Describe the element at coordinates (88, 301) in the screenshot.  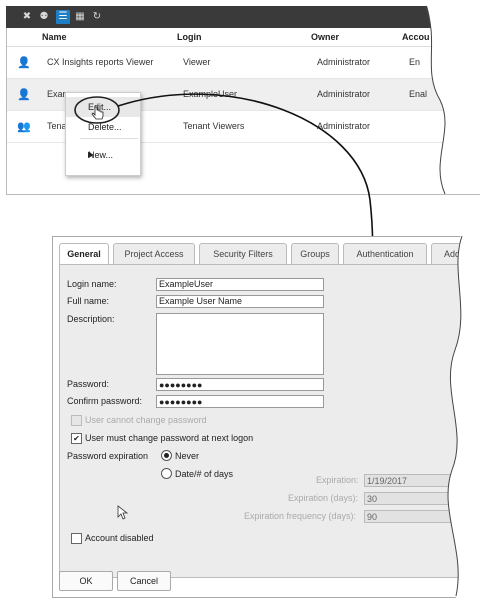
I see `full-name-label: Full name:` at that location.